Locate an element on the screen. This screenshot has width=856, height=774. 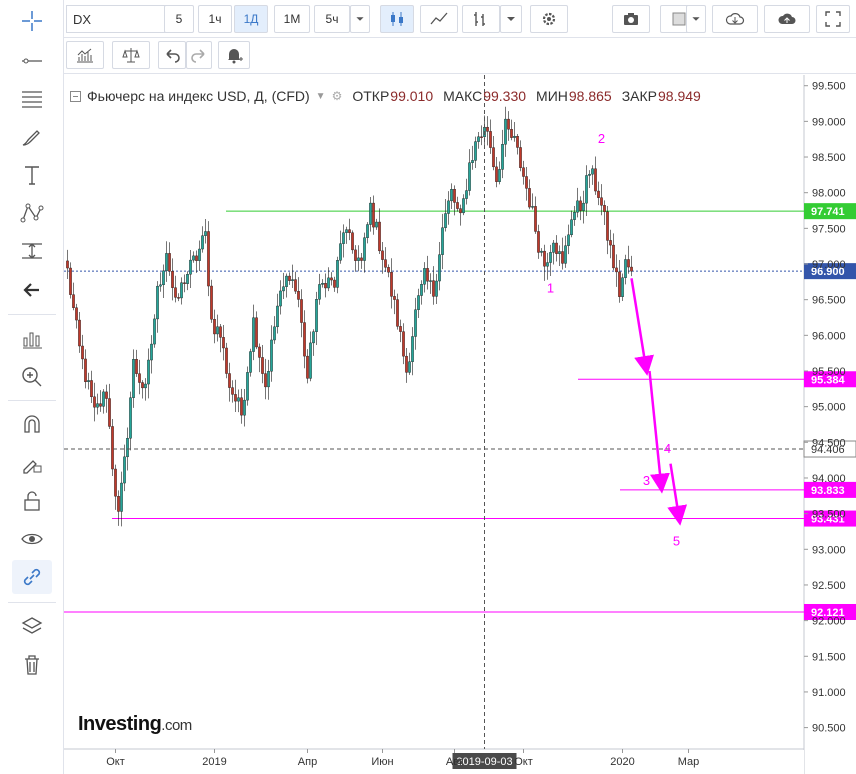
zoom-icon is located at coordinates (32, 377).